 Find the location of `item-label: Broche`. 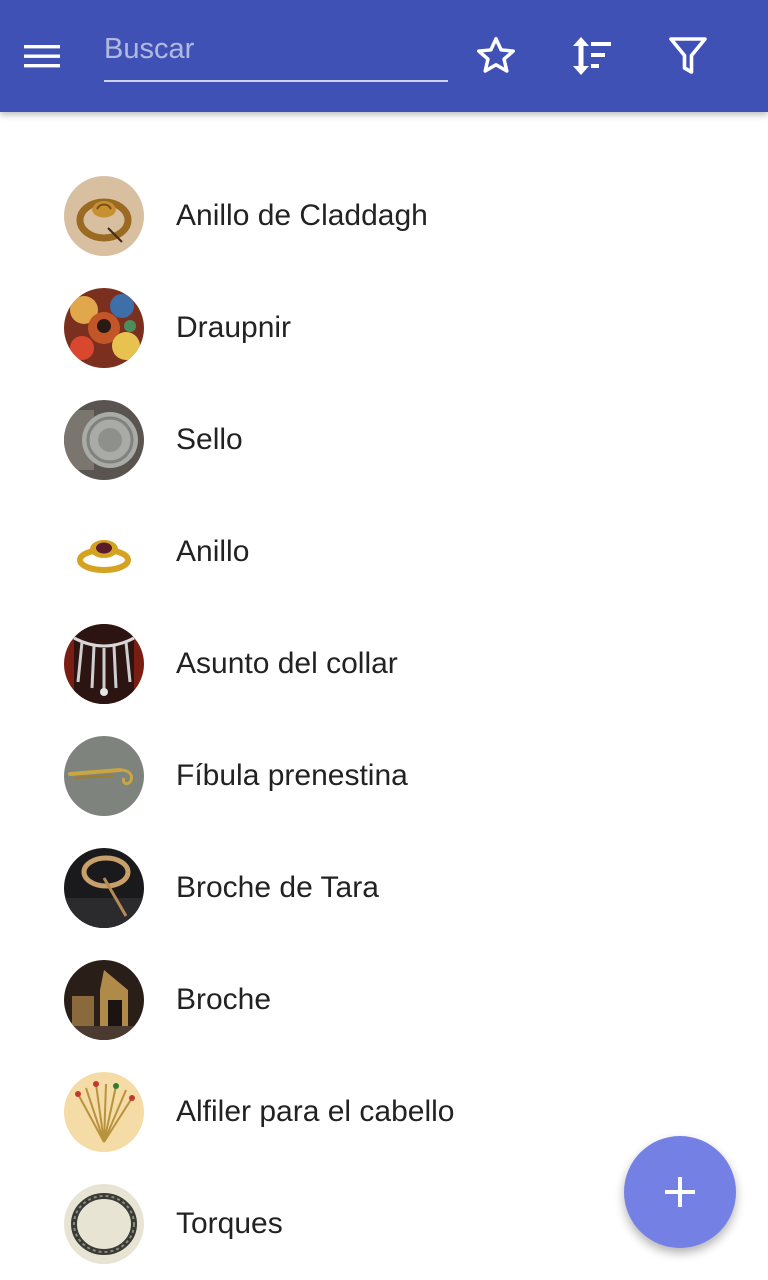

item-label: Broche is located at coordinates (224, 999).